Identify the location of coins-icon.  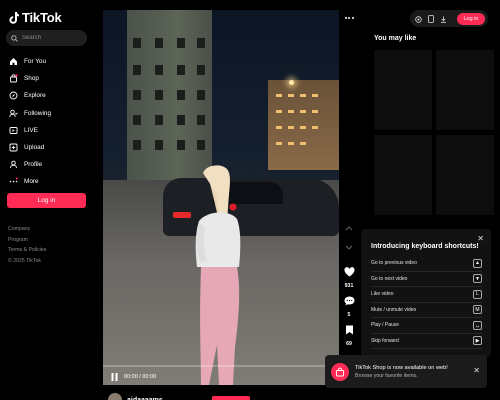
(418, 19).